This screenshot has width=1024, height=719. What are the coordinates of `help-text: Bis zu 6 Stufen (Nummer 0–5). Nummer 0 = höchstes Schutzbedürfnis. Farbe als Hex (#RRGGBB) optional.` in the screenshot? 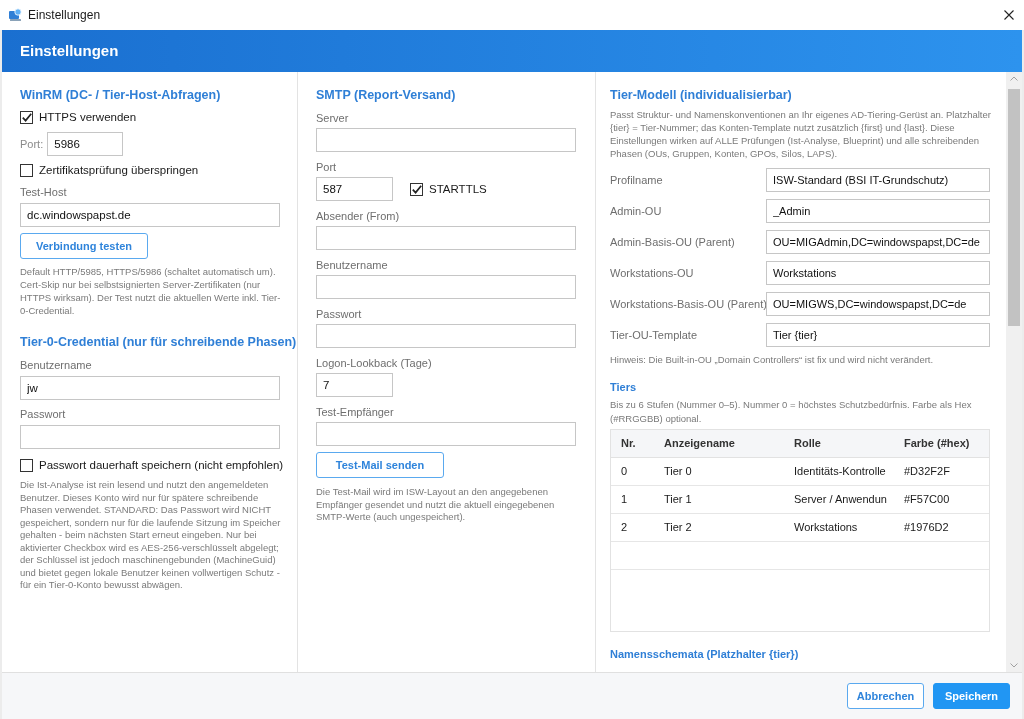 It's located at (791, 411).